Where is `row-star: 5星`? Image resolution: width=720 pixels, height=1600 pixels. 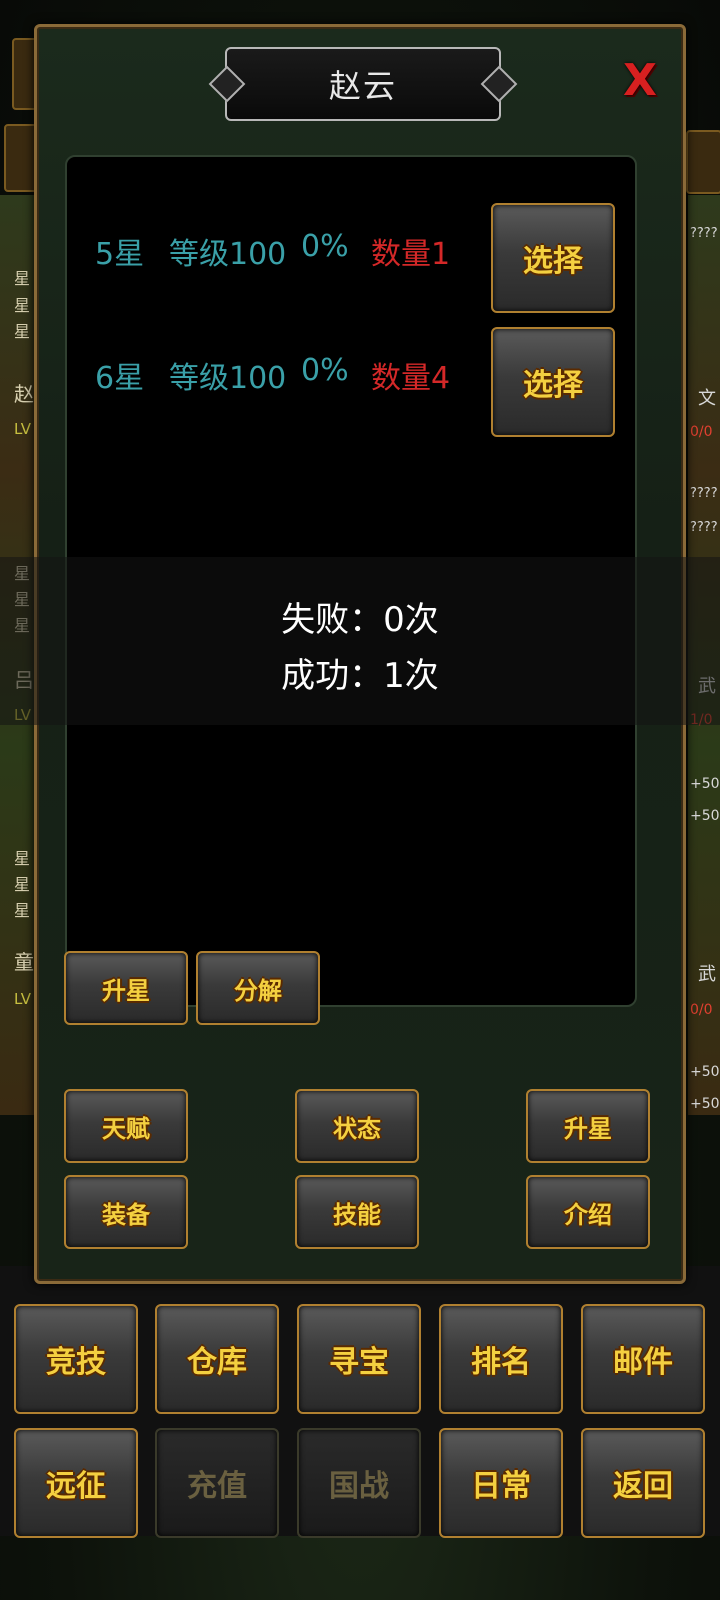 row-star: 5星 is located at coordinates (120, 254).